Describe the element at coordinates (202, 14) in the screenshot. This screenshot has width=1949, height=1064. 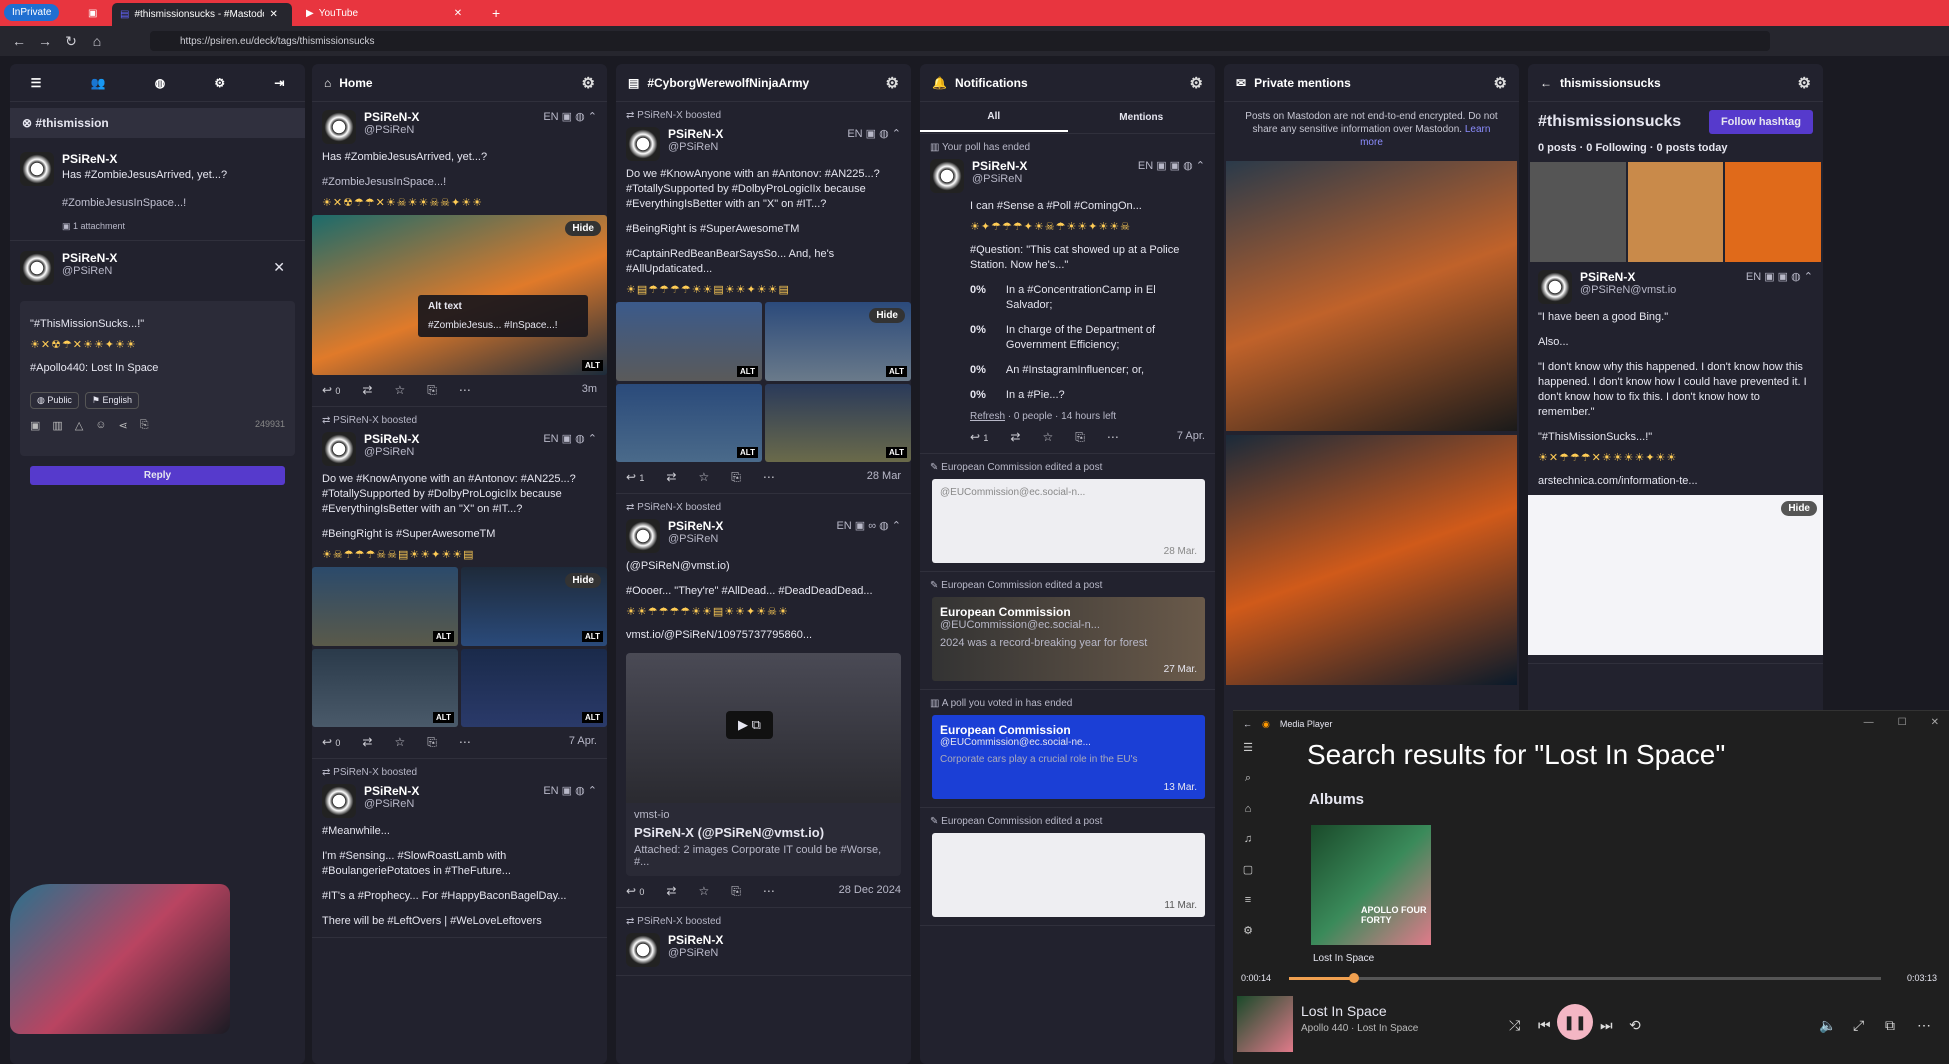
I see `tab-mastodon: ▤ #thismissionsucks - #Mastodon ✕` at that location.